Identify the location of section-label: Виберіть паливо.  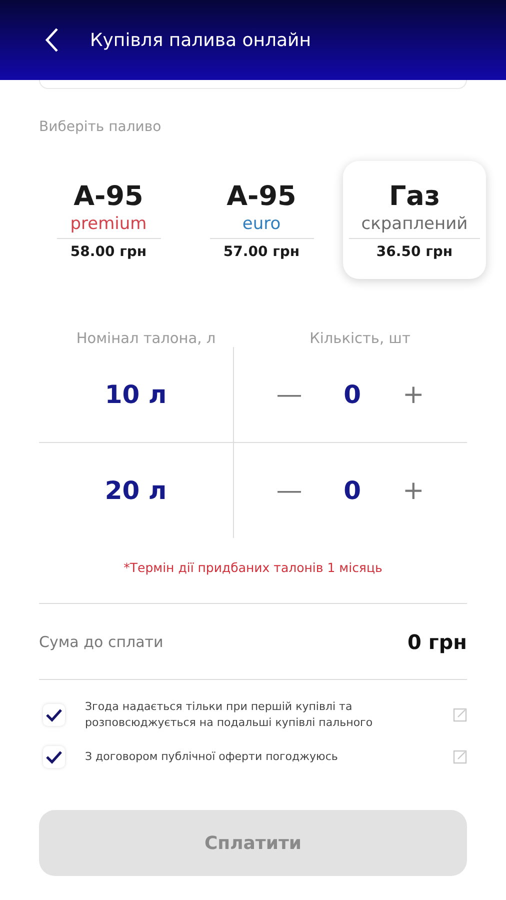
(100, 127).